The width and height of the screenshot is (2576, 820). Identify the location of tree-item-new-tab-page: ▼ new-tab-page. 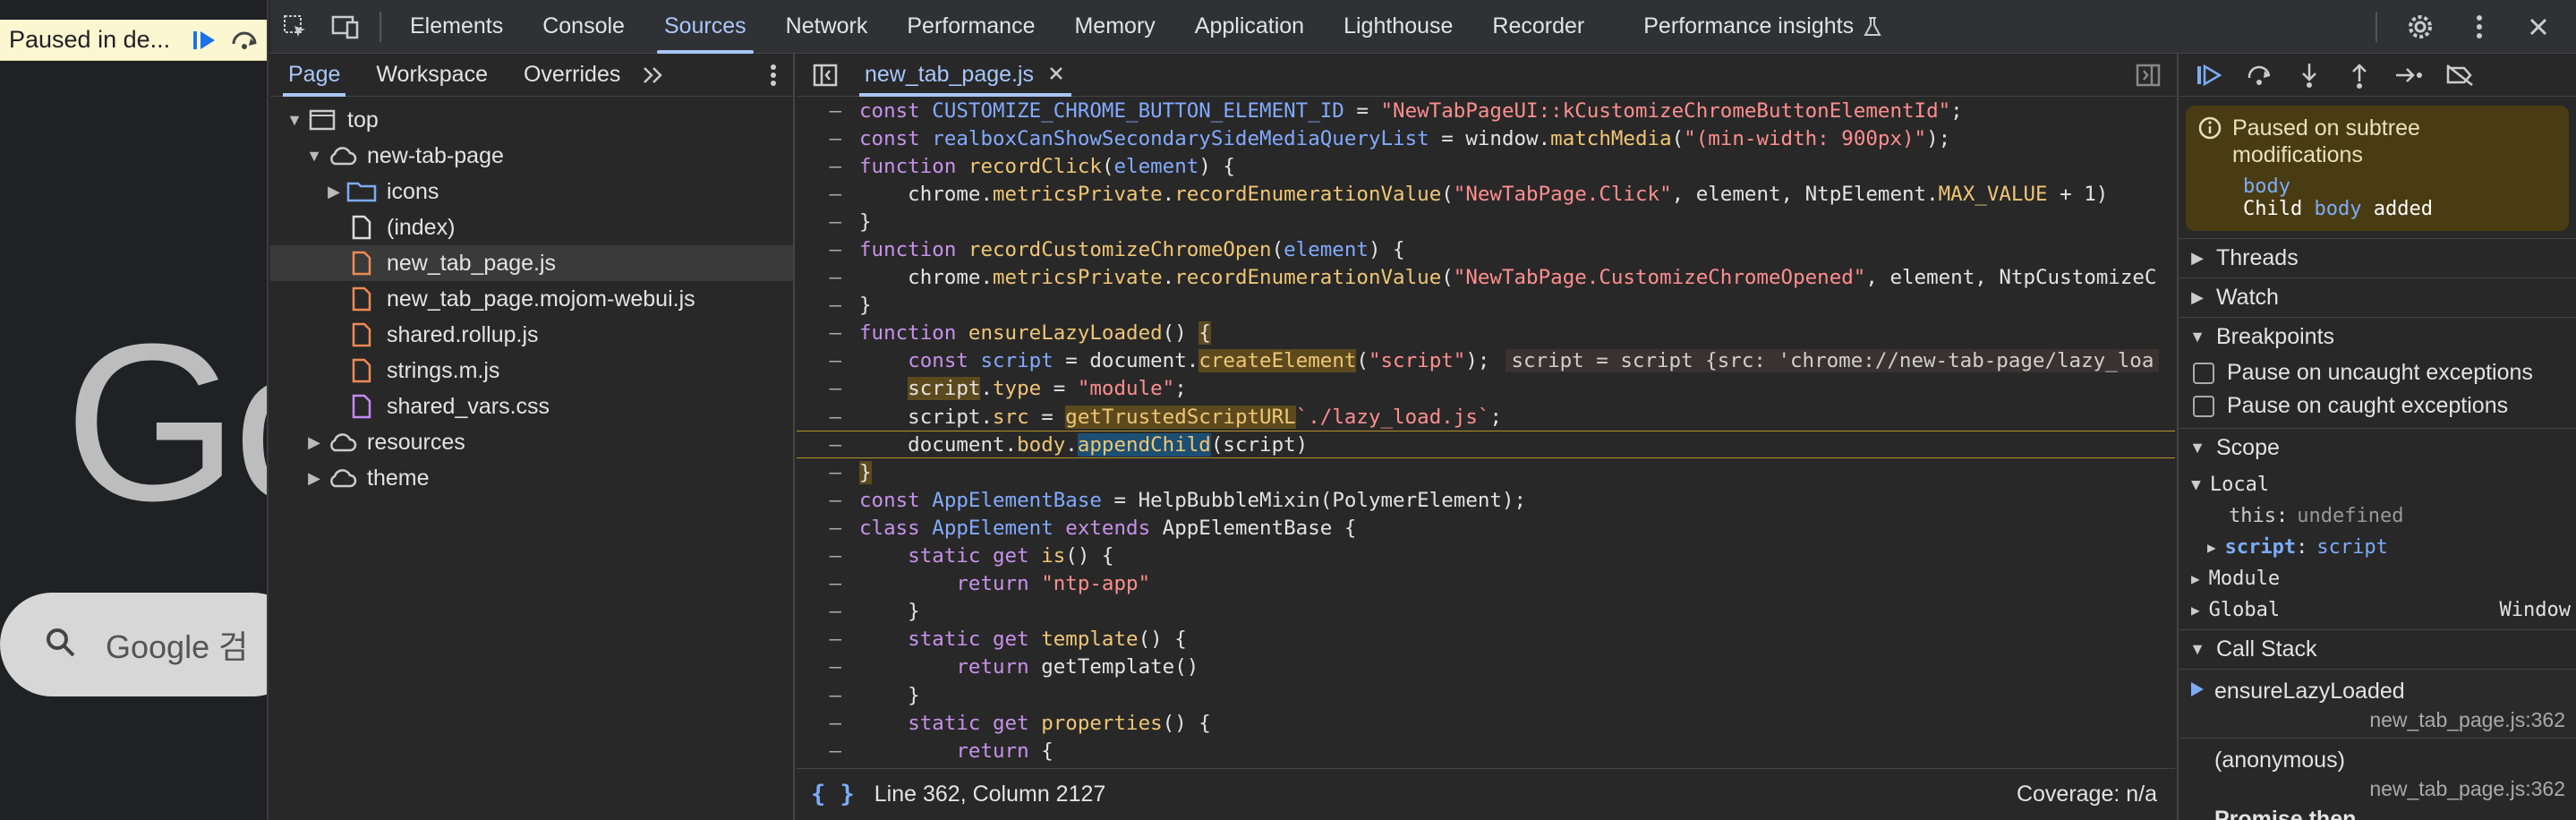
(531, 156).